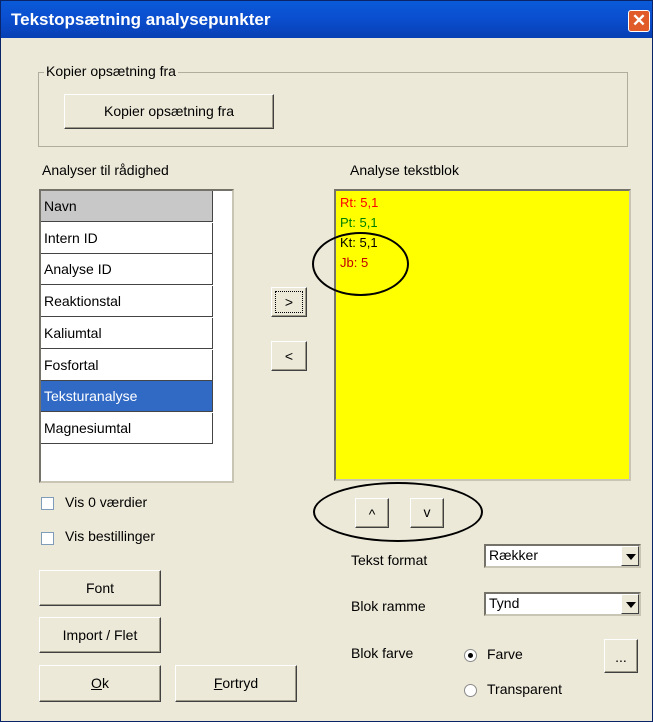 The image size is (653, 722). What do you see at coordinates (127, 238) in the screenshot?
I see `list-item: Intern ID` at bounding box center [127, 238].